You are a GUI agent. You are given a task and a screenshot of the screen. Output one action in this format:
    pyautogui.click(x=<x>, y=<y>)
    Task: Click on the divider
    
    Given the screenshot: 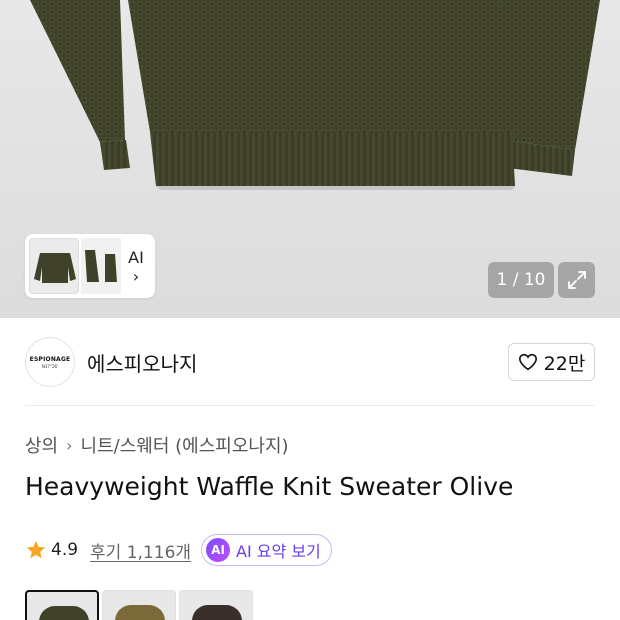 What is the action you would take?
    pyautogui.click(x=310, y=405)
    